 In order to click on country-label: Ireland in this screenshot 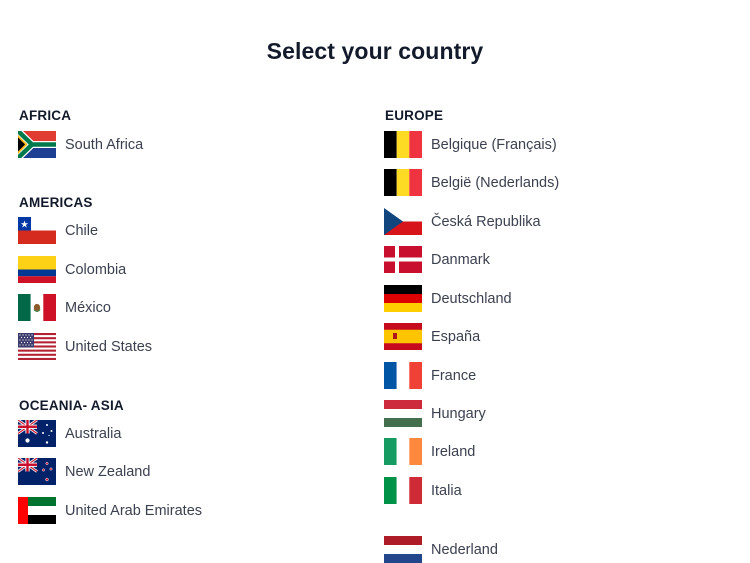, I will do `click(453, 451)`.